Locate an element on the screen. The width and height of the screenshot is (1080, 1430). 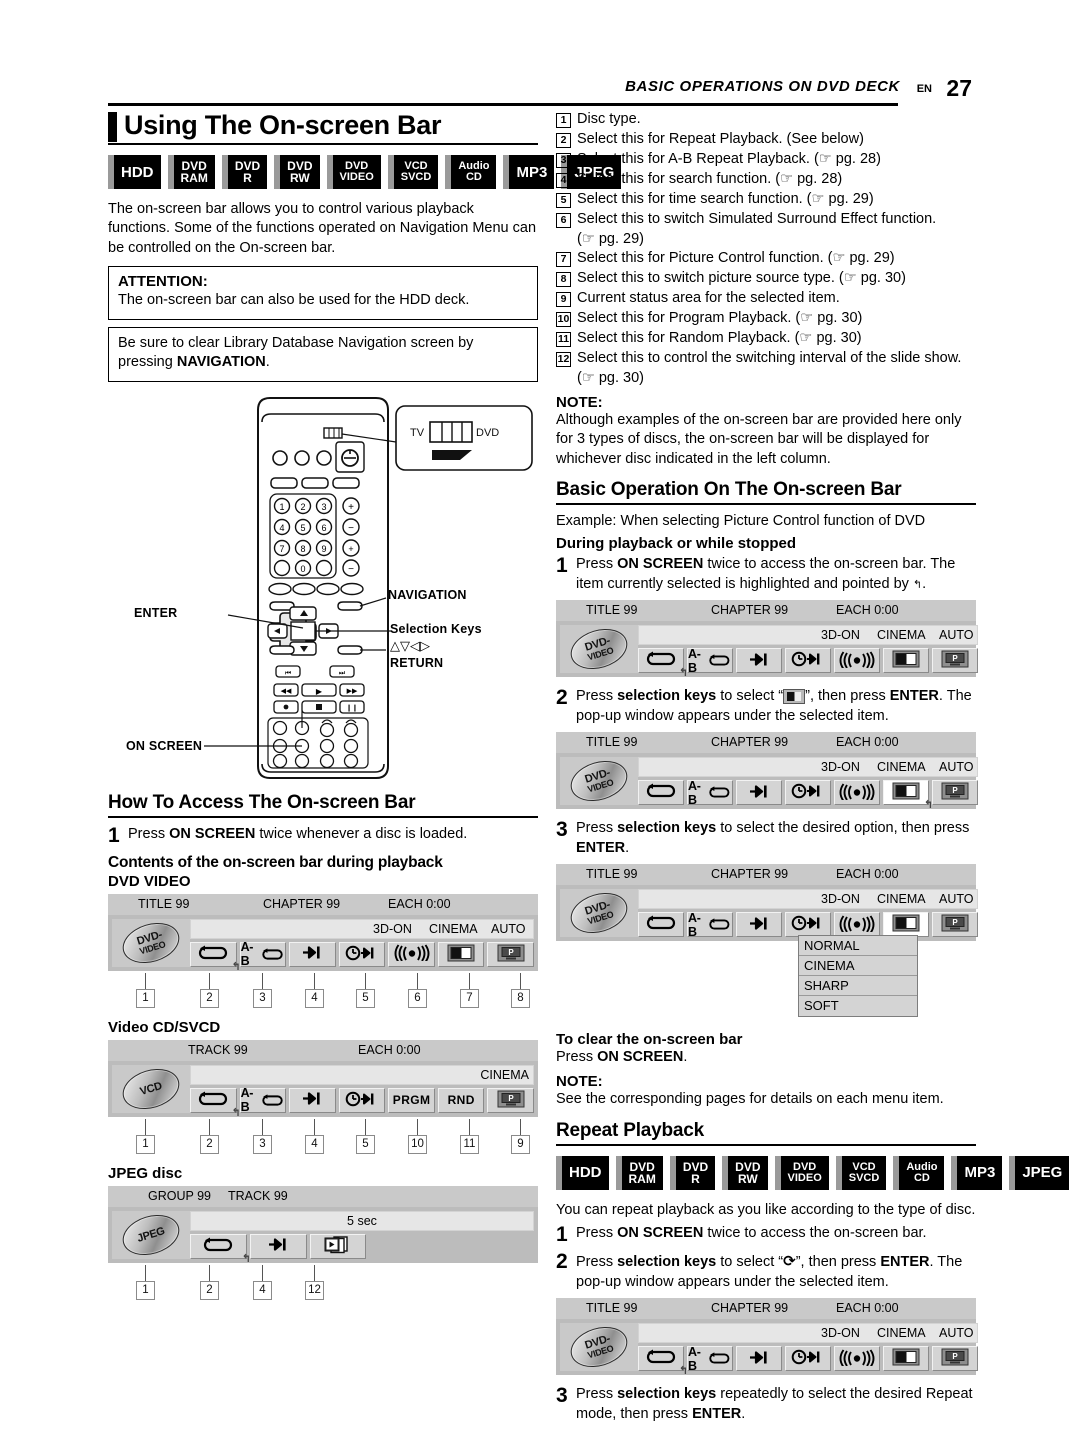
legend-number: 10 is located at coordinates (563, 319).